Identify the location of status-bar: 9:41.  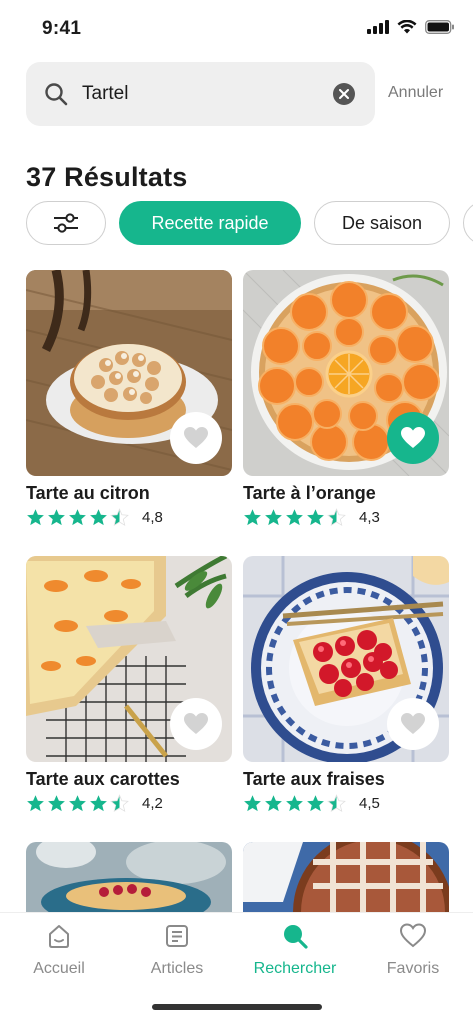
(236, 29).